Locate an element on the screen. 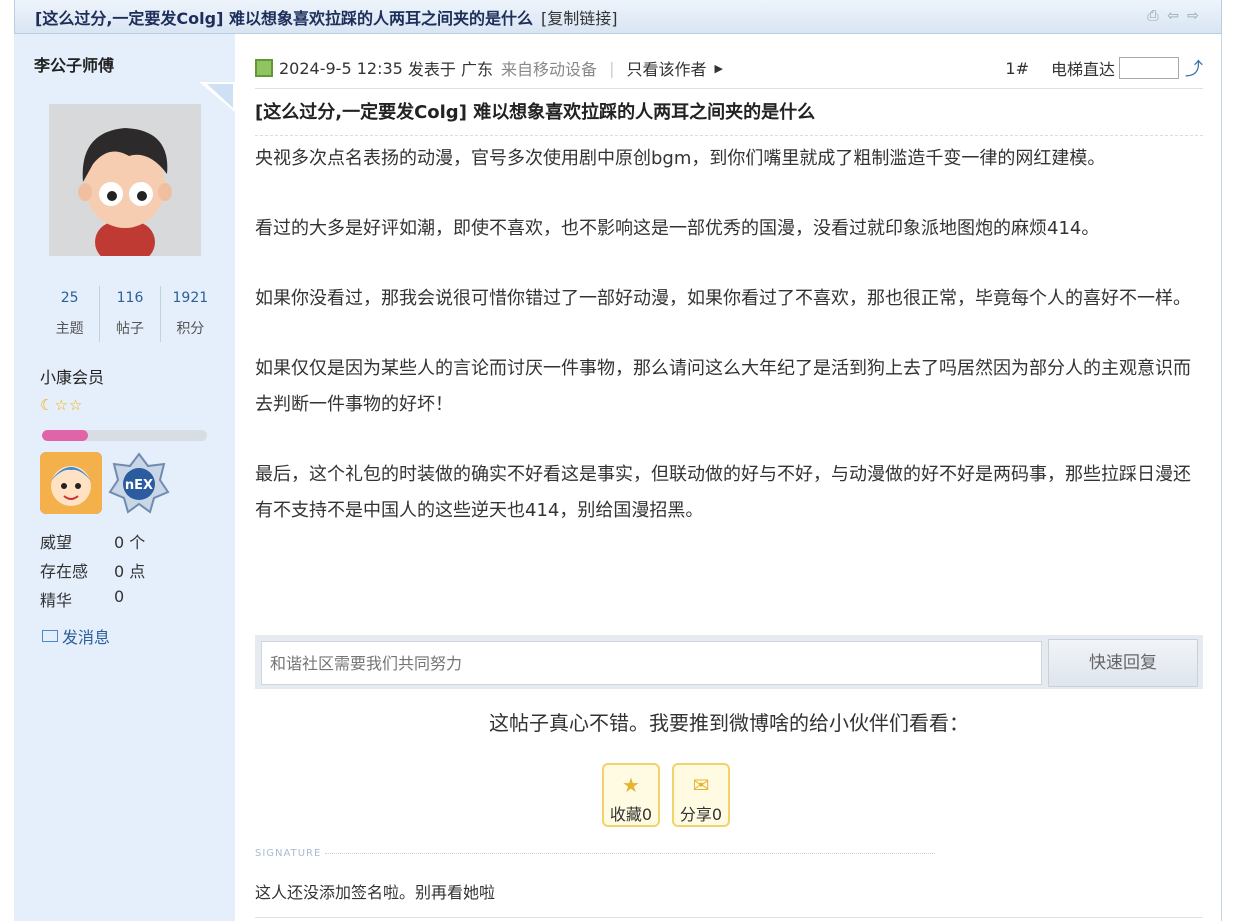 Image resolution: width=1236 pixels, height=921 pixels. stat-points-label: 积分 is located at coordinates (190, 329).